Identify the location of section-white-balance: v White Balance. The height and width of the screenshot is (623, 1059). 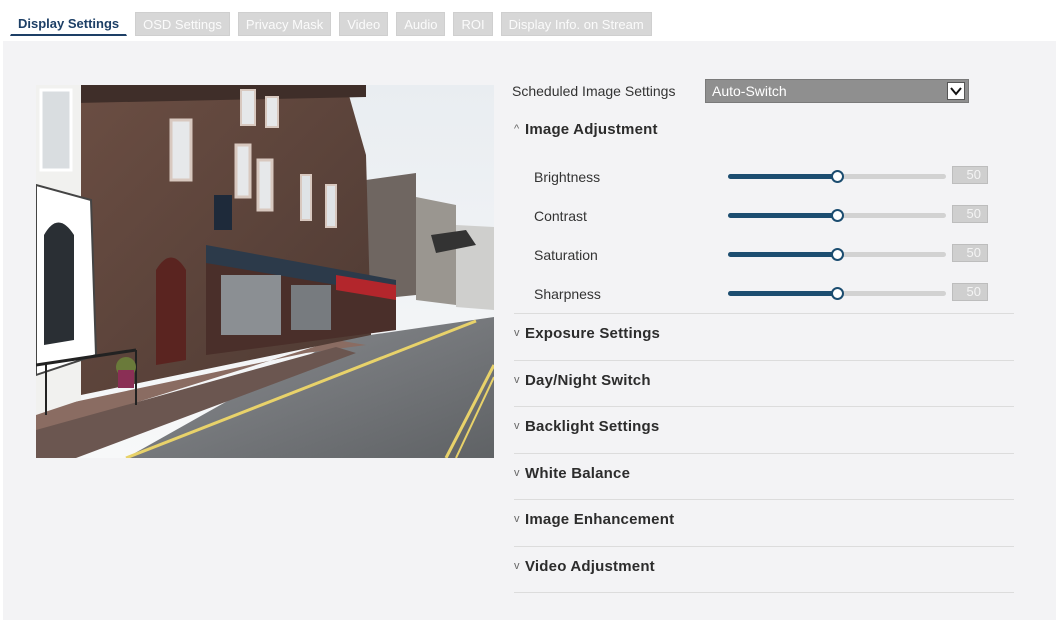
(572, 473).